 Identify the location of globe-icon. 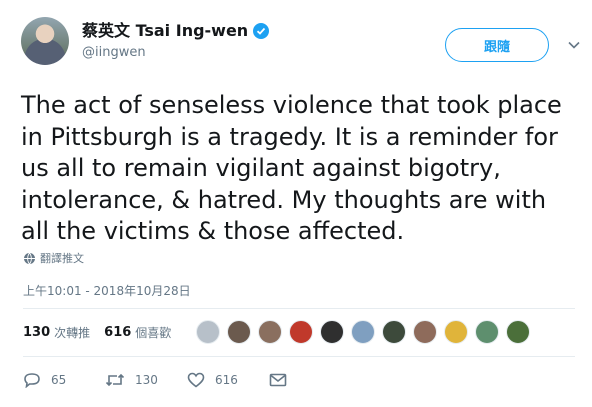
(29, 258).